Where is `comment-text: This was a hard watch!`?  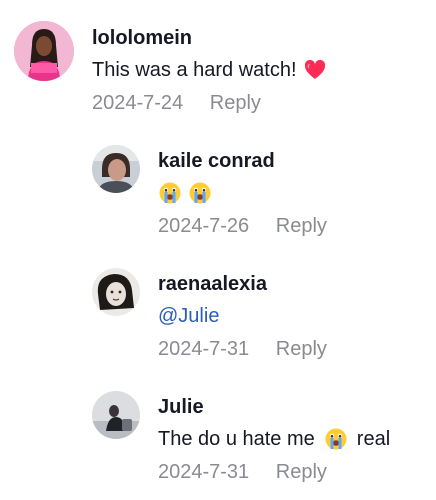
comment-text: This was a hard watch! is located at coordinates (260, 70).